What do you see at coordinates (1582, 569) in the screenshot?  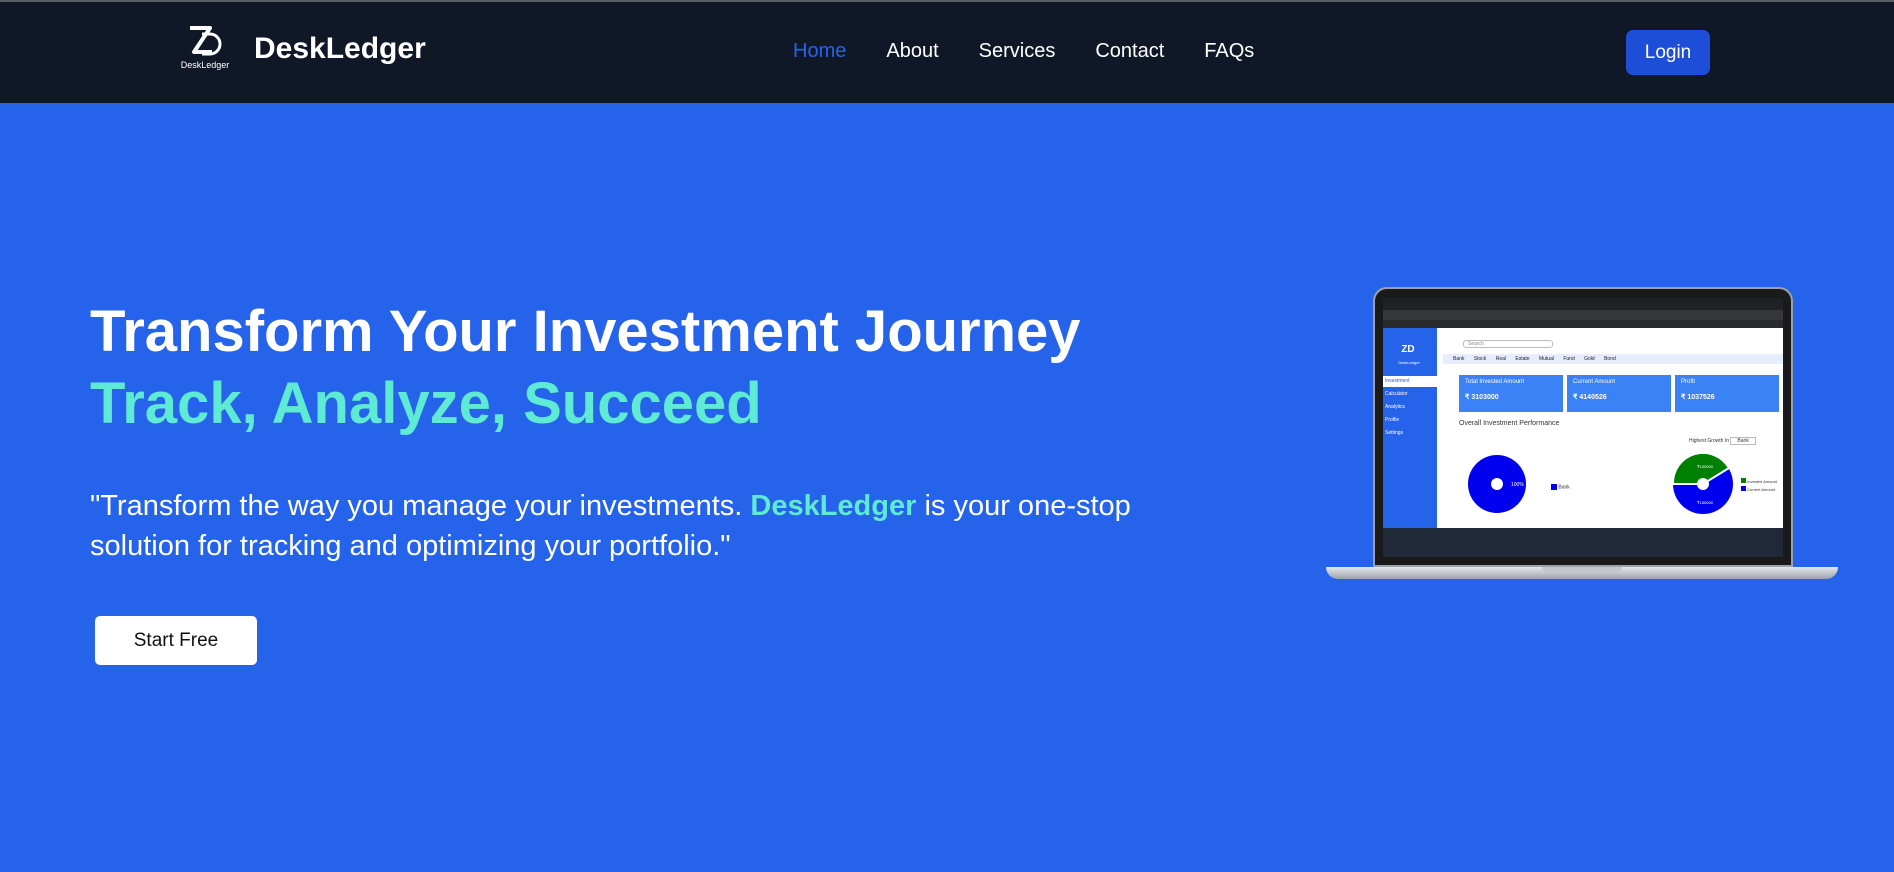 I see `laptop-base-notch` at bounding box center [1582, 569].